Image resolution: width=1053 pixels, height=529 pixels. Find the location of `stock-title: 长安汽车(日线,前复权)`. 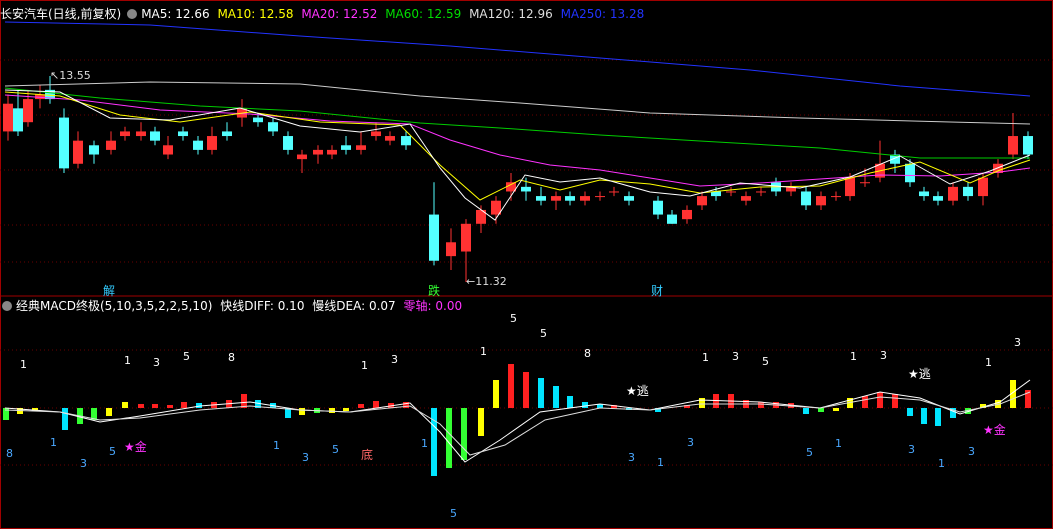

stock-title: 长安汽车(日线,前复权) is located at coordinates (60, 14).